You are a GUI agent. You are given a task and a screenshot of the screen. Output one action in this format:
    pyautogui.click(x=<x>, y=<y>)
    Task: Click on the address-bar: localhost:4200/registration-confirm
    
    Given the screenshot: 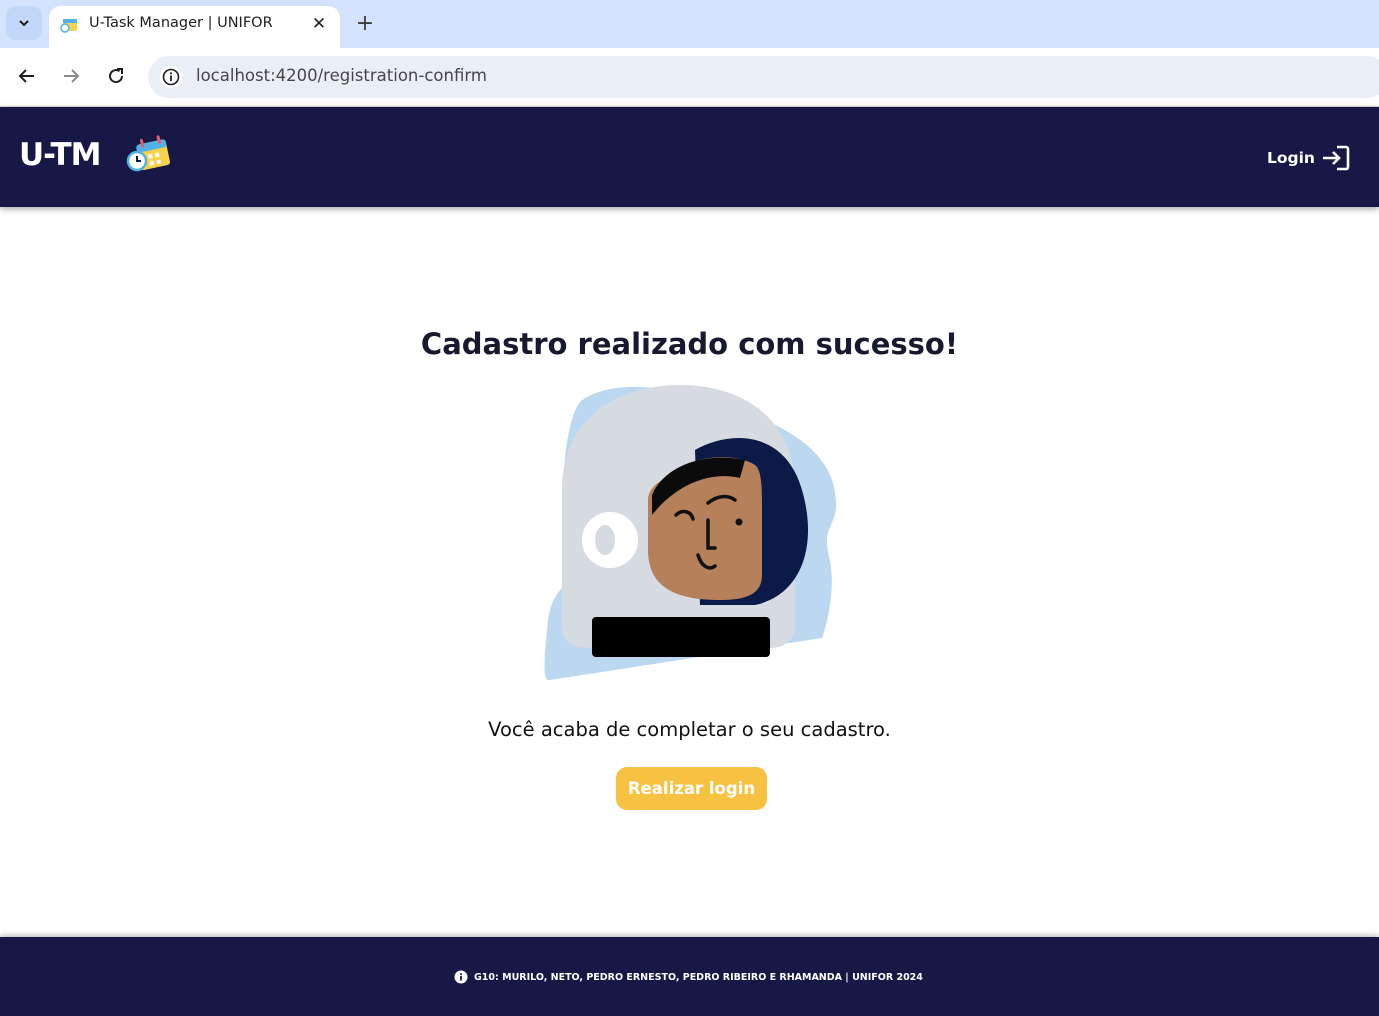 What is the action you would take?
    pyautogui.click(x=763, y=77)
    